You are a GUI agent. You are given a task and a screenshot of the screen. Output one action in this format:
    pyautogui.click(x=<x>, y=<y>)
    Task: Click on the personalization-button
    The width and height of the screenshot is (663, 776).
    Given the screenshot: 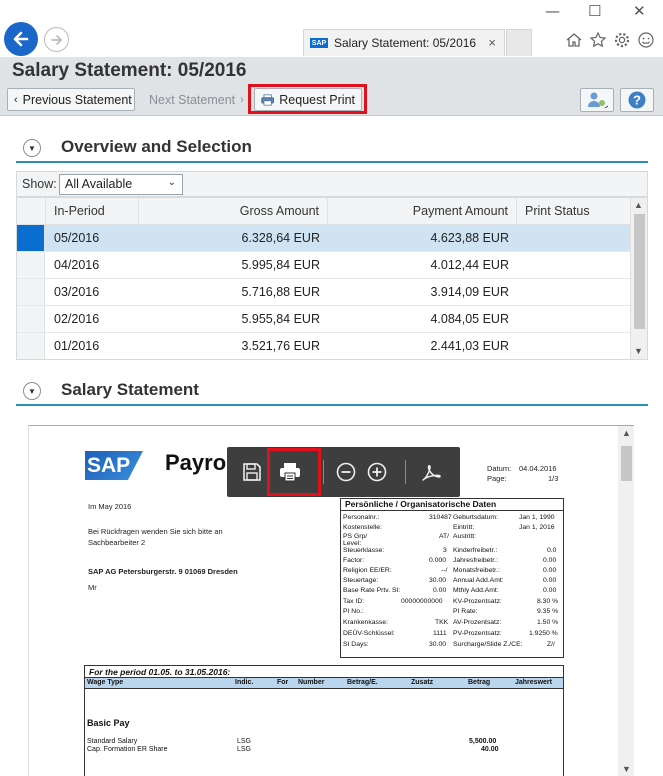 What is the action you would take?
    pyautogui.click(x=597, y=100)
    